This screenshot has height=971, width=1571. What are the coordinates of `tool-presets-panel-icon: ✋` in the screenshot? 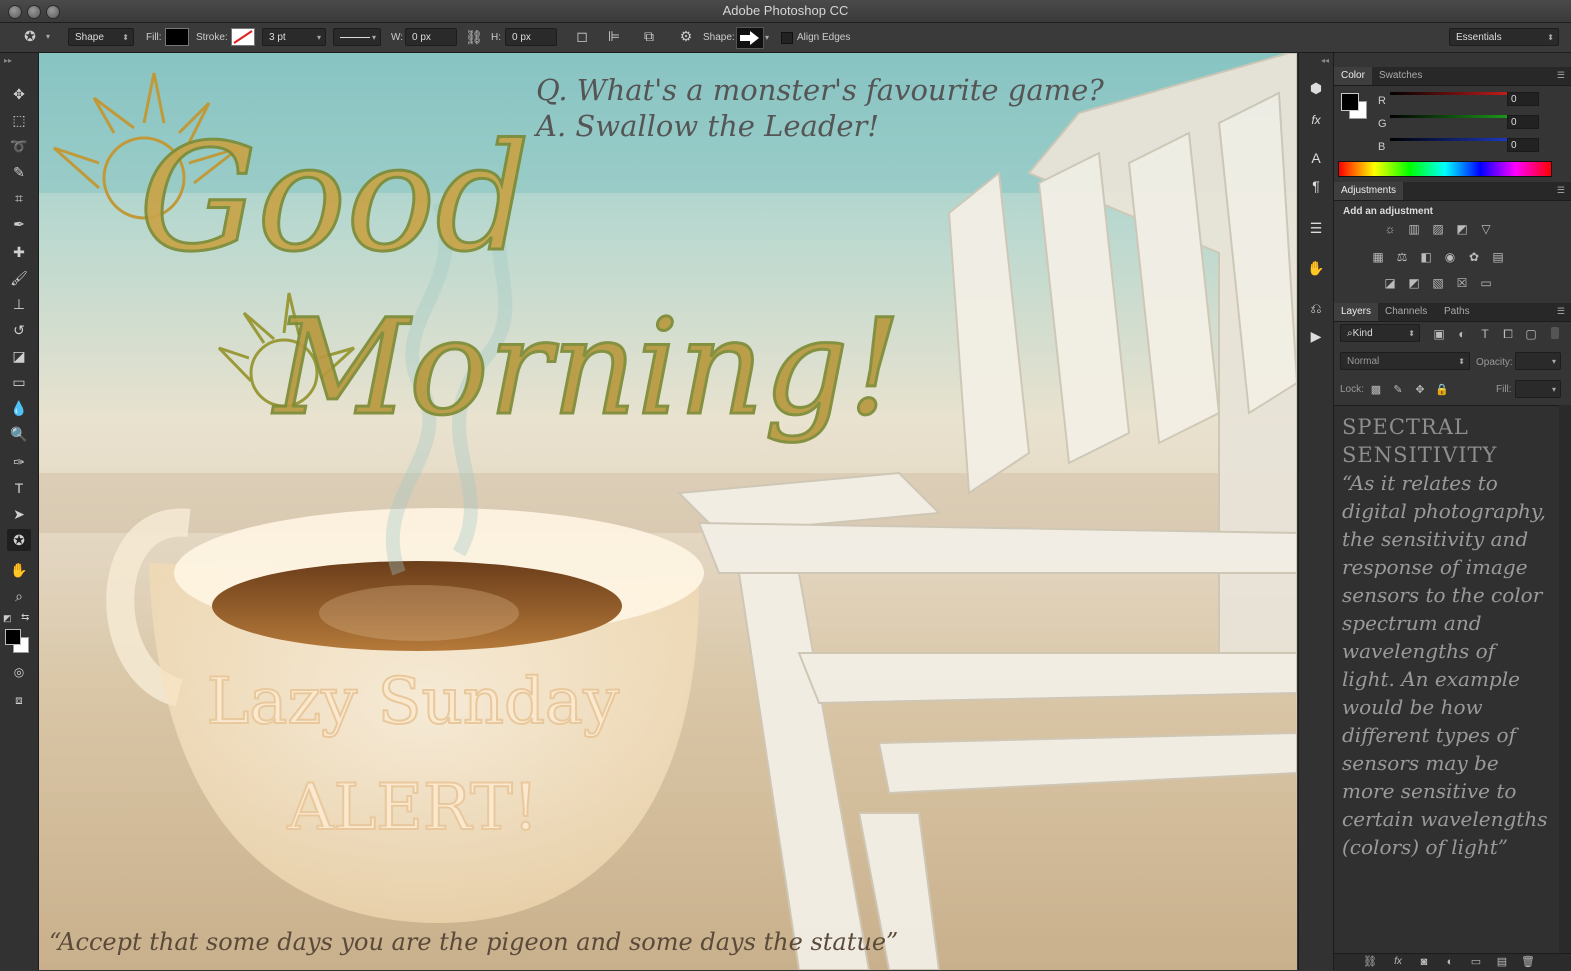 It's located at (1316, 268).